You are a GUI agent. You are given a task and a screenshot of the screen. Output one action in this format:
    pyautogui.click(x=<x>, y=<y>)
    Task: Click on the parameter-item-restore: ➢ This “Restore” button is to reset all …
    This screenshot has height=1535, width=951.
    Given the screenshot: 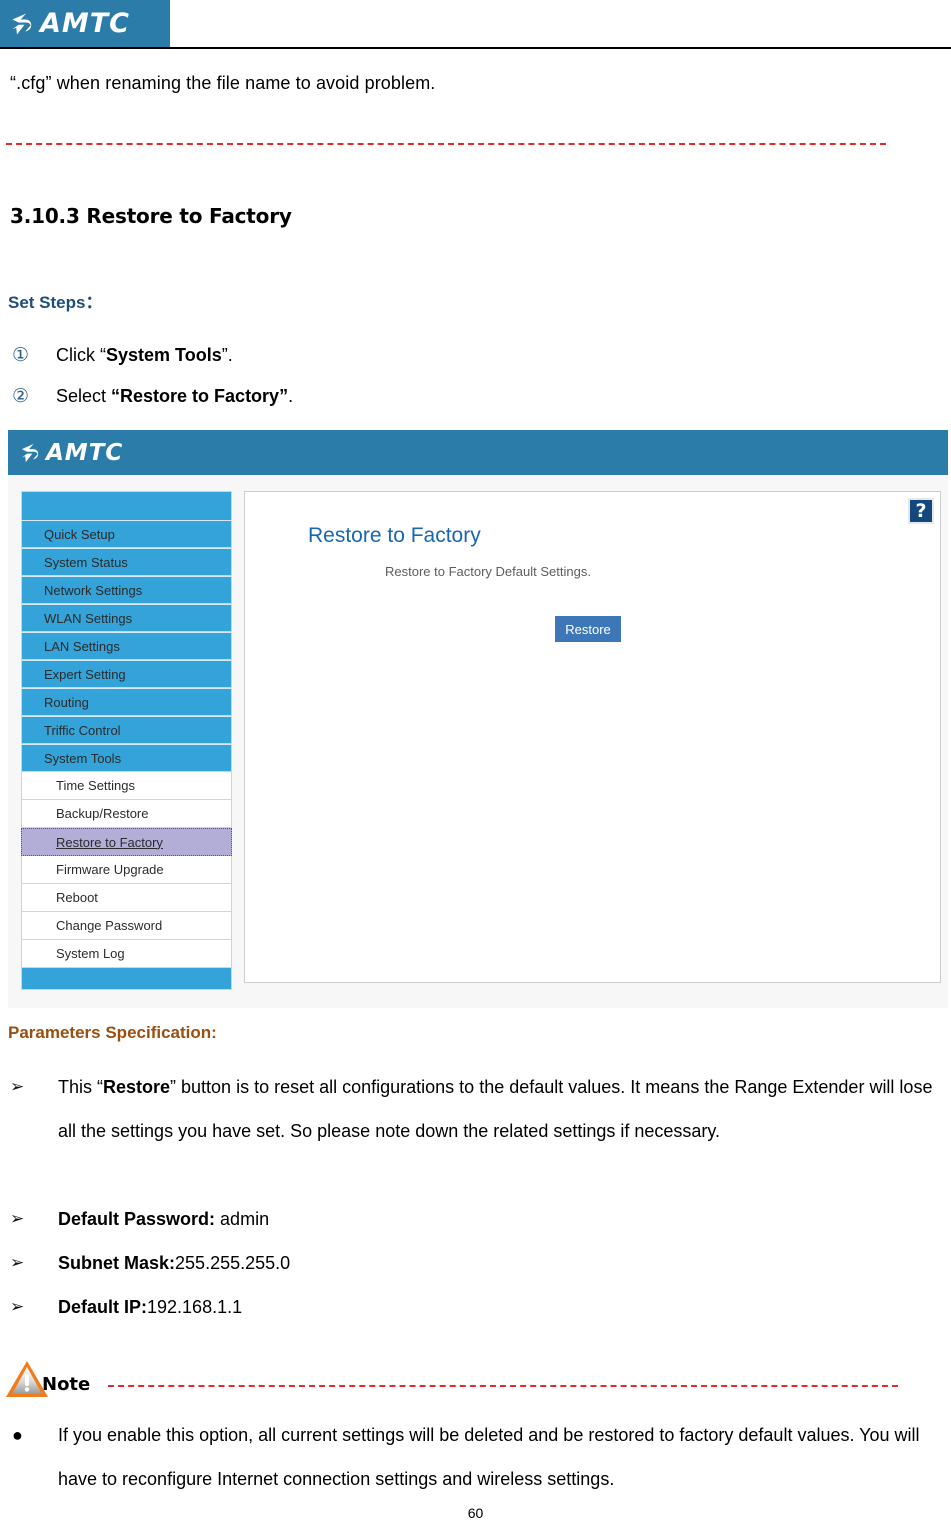 What is the action you would take?
    pyautogui.click(x=477, y=1109)
    